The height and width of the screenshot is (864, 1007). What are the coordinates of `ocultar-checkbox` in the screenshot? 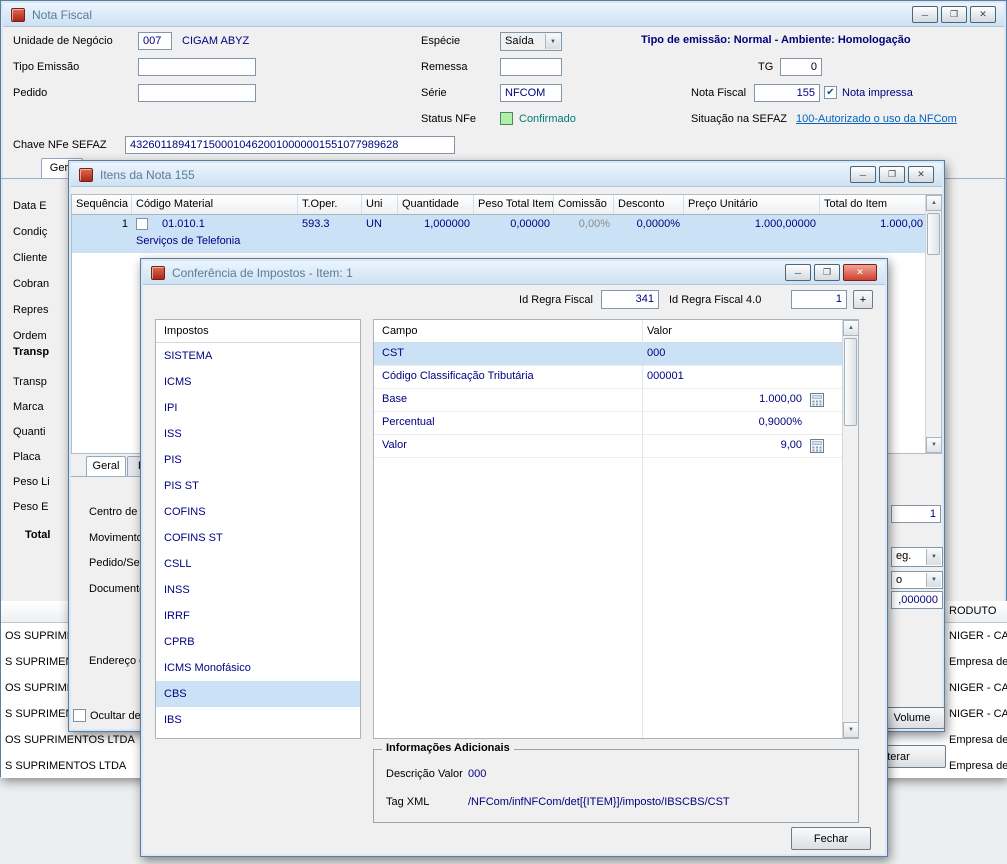 It's located at (79, 715).